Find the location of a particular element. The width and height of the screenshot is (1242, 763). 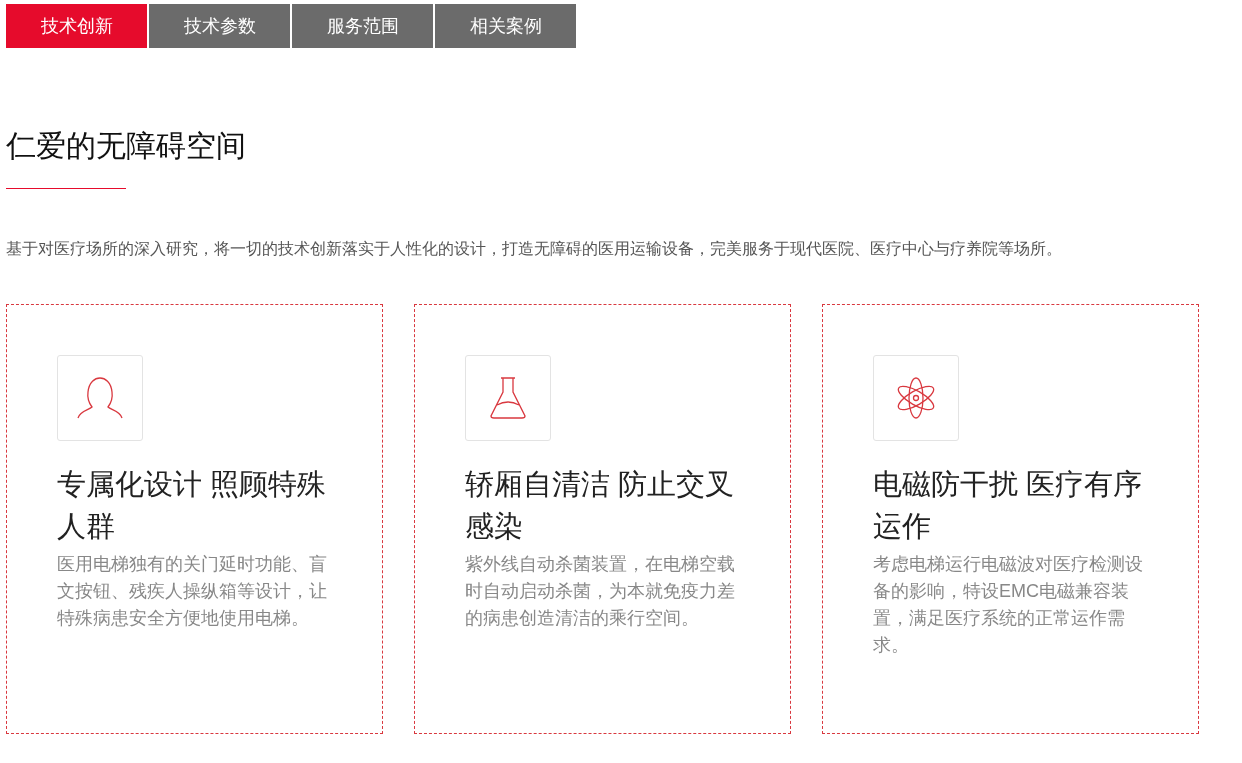

tab: 相关案例 is located at coordinates (505, 26).